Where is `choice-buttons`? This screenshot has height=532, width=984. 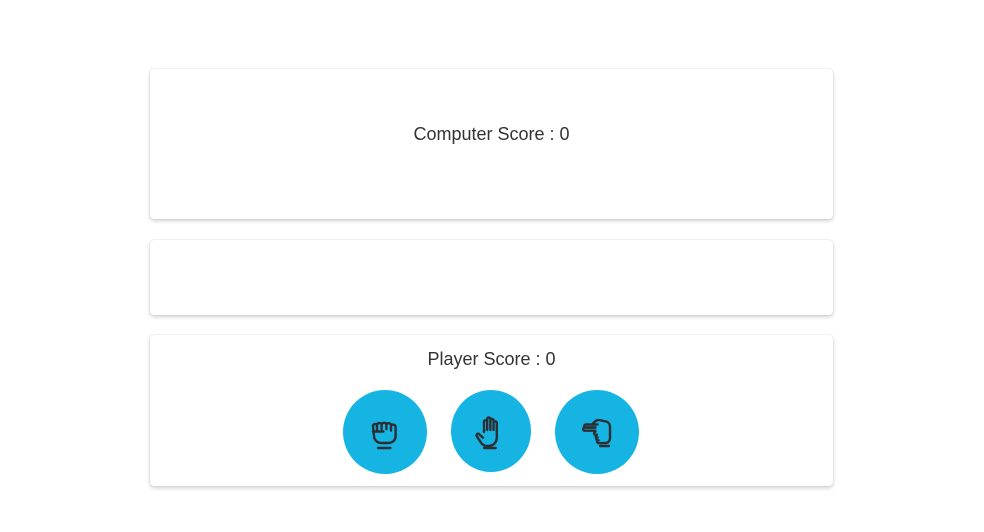
choice-buttons is located at coordinates (491, 432).